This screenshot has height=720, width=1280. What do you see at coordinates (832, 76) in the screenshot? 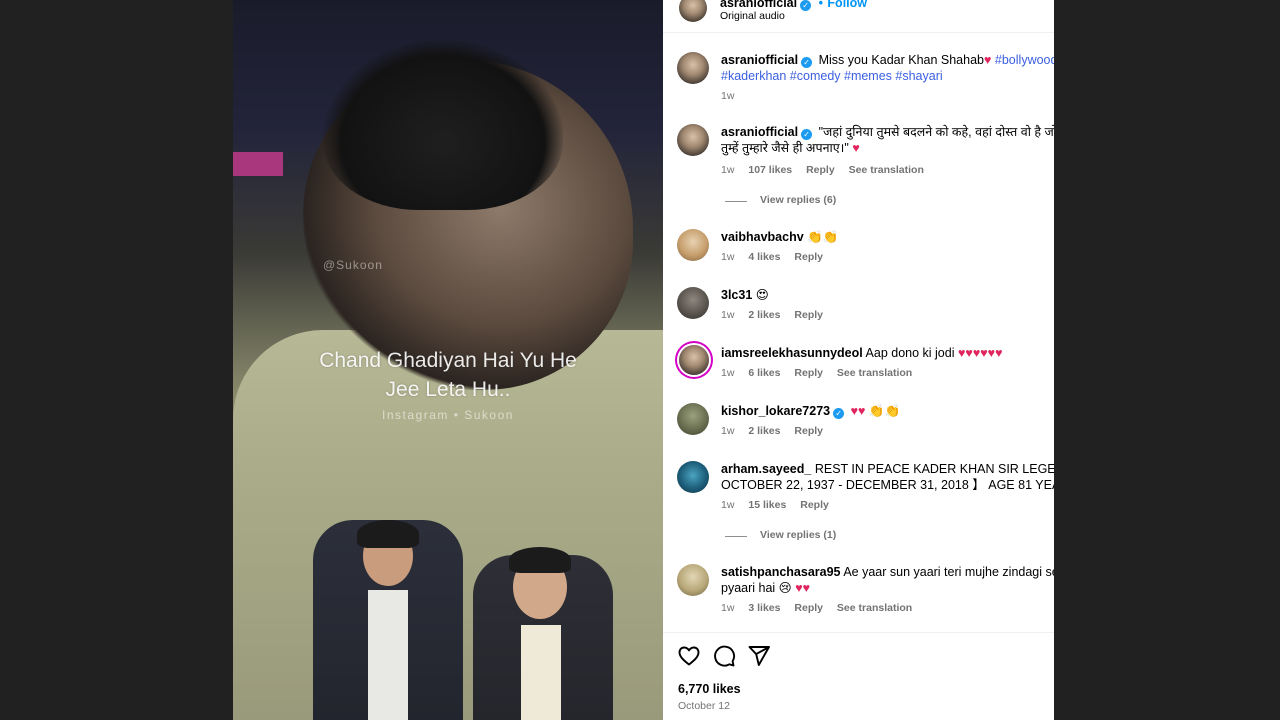
I see `hashtag-line: #kaderkhan #comedy #memes #shayari` at bounding box center [832, 76].